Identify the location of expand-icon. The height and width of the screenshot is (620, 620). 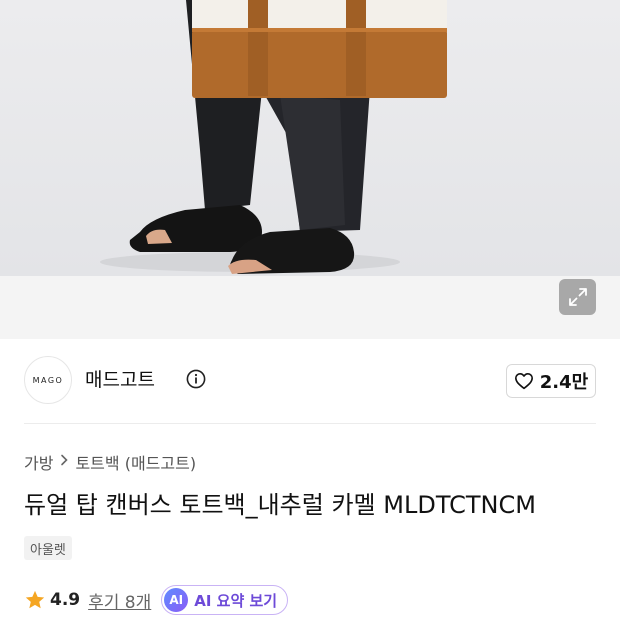
(577, 297).